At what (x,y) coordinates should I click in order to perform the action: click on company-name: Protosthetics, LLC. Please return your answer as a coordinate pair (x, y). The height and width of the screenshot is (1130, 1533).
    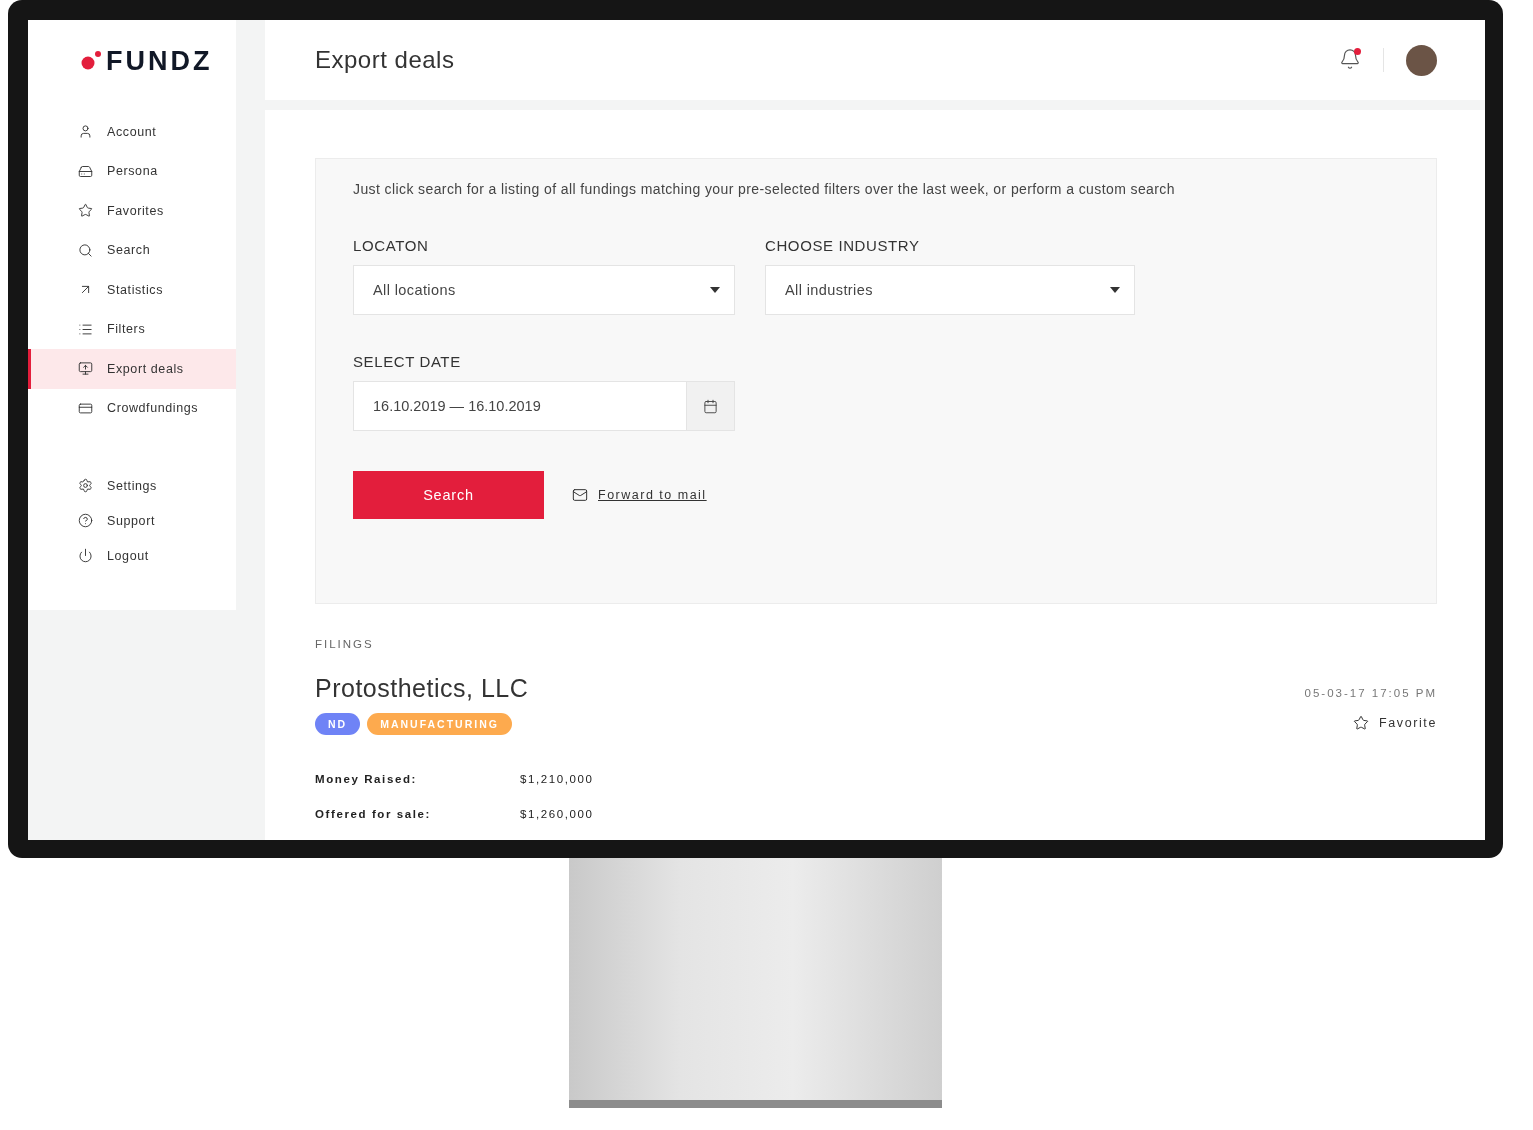
    Looking at the image, I should click on (422, 688).